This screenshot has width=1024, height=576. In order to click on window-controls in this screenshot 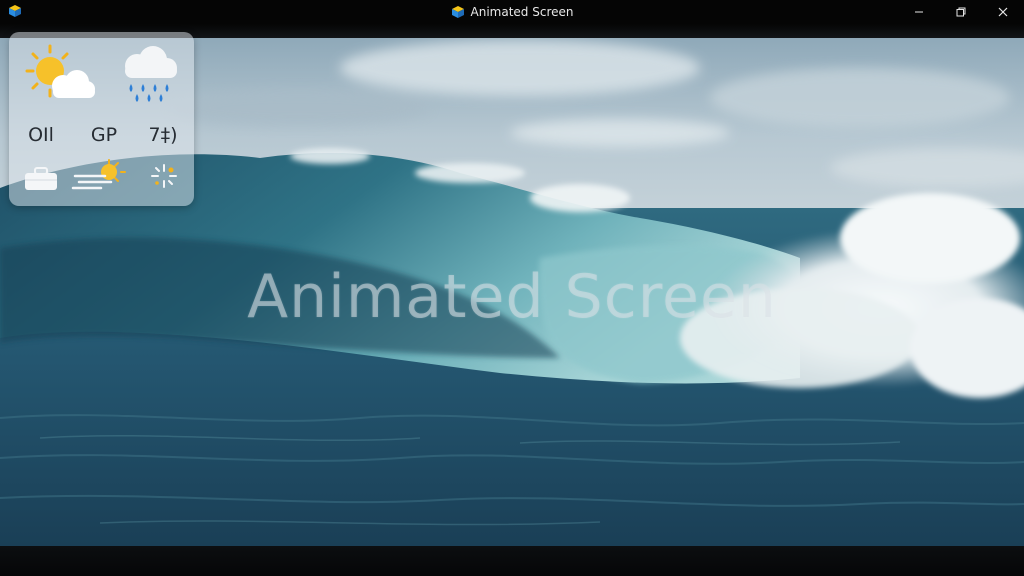, I will do `click(961, 12)`.